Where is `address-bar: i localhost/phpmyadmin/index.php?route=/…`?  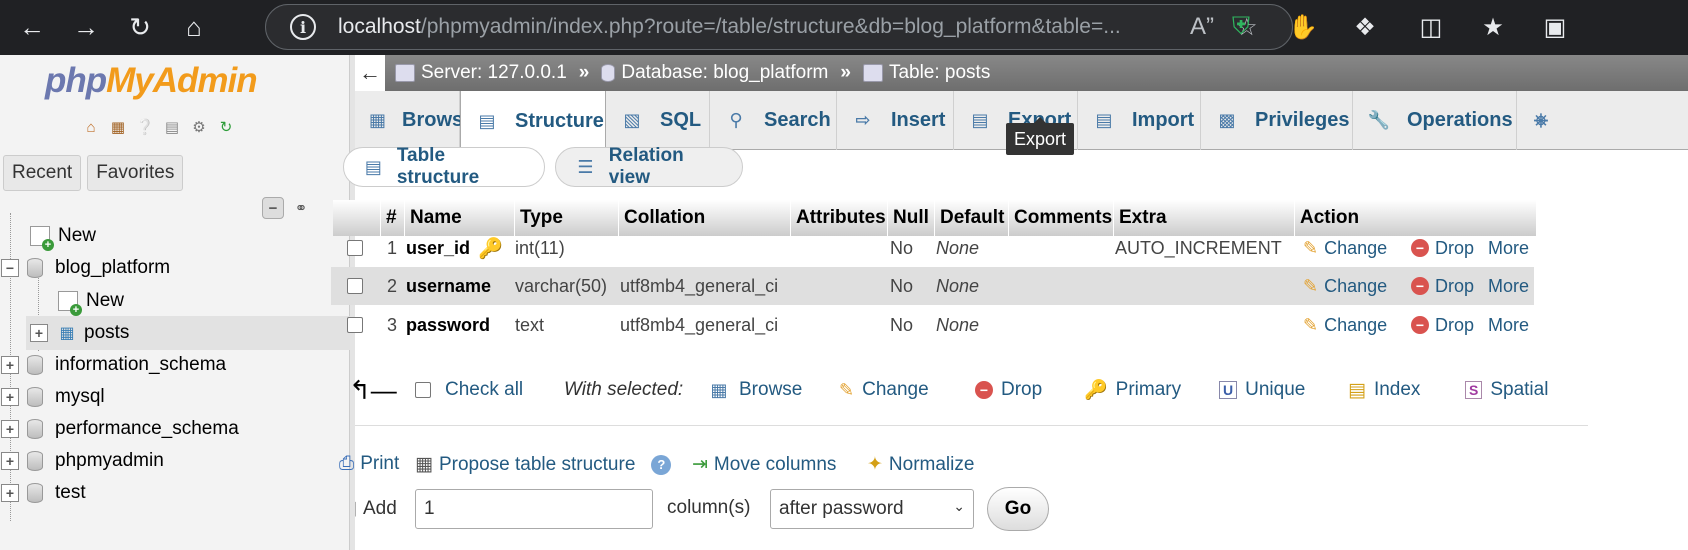
address-bar: i localhost/phpmyadmin/index.php?route=/… is located at coordinates (779, 27).